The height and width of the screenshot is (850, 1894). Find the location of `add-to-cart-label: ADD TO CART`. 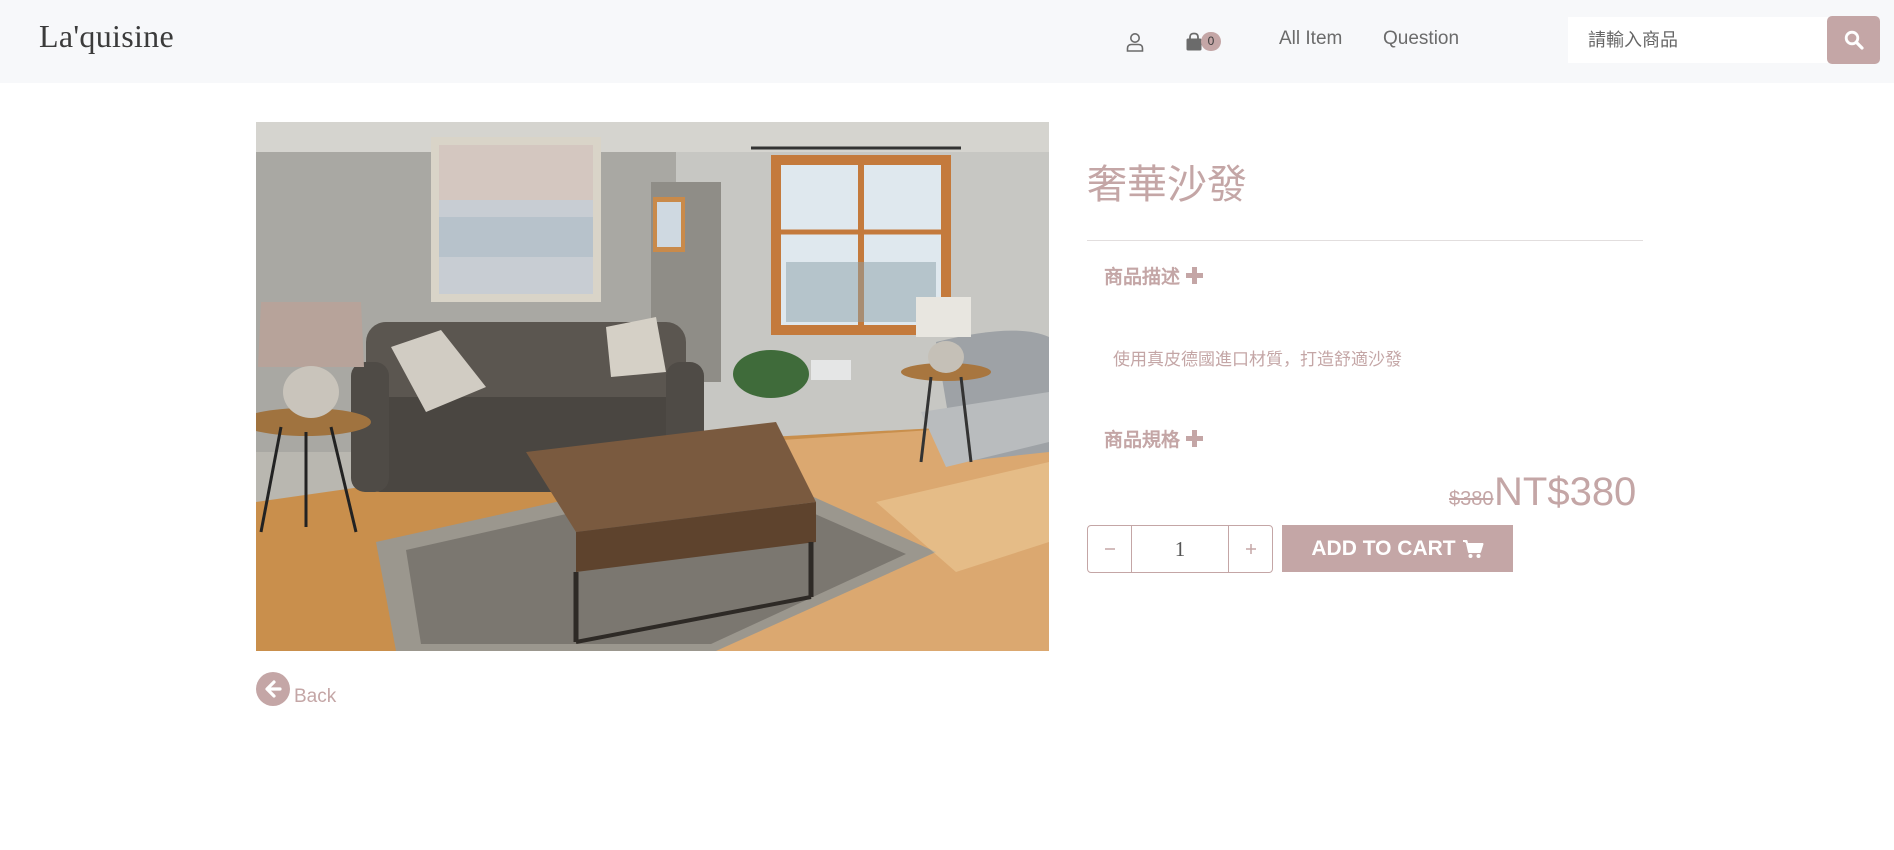

add-to-cart-label: ADD TO CART is located at coordinates (1383, 548).